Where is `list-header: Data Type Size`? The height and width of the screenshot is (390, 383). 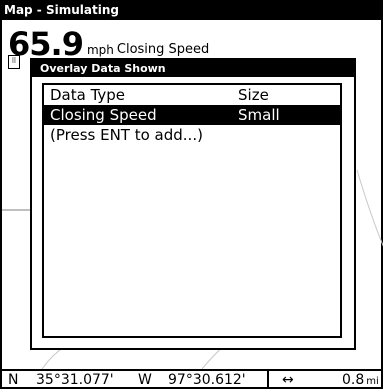
list-header: Data Type Size is located at coordinates (192, 95).